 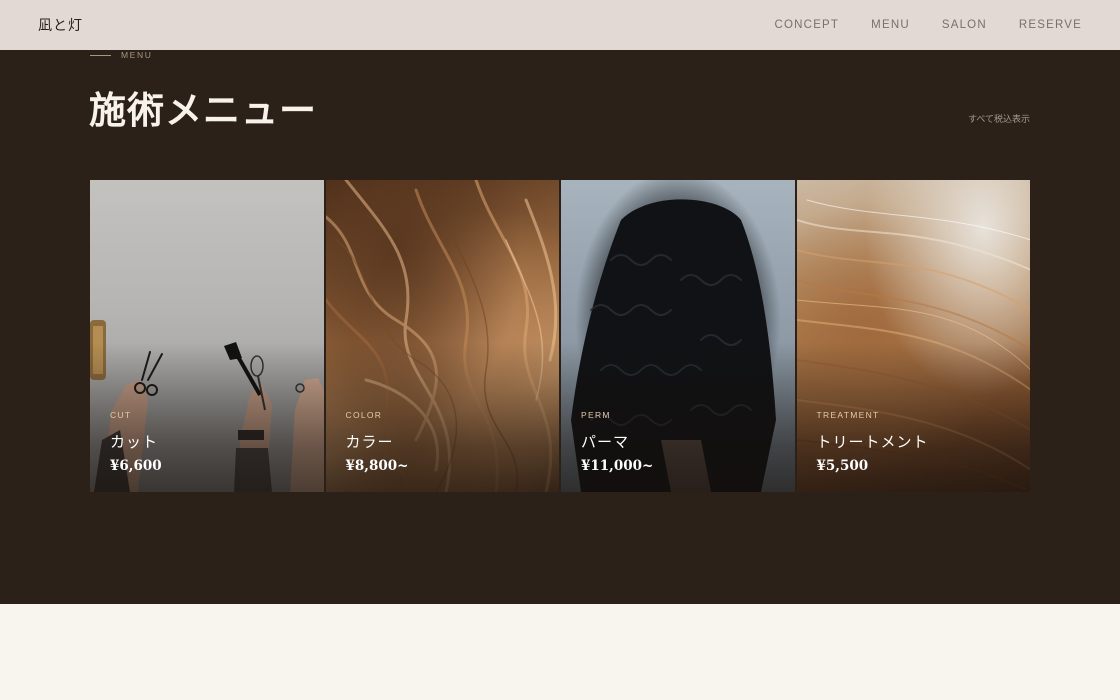 What do you see at coordinates (678, 336) in the screenshot?
I see `menu-card-perm: PERM パーマ ¥11,000~` at bounding box center [678, 336].